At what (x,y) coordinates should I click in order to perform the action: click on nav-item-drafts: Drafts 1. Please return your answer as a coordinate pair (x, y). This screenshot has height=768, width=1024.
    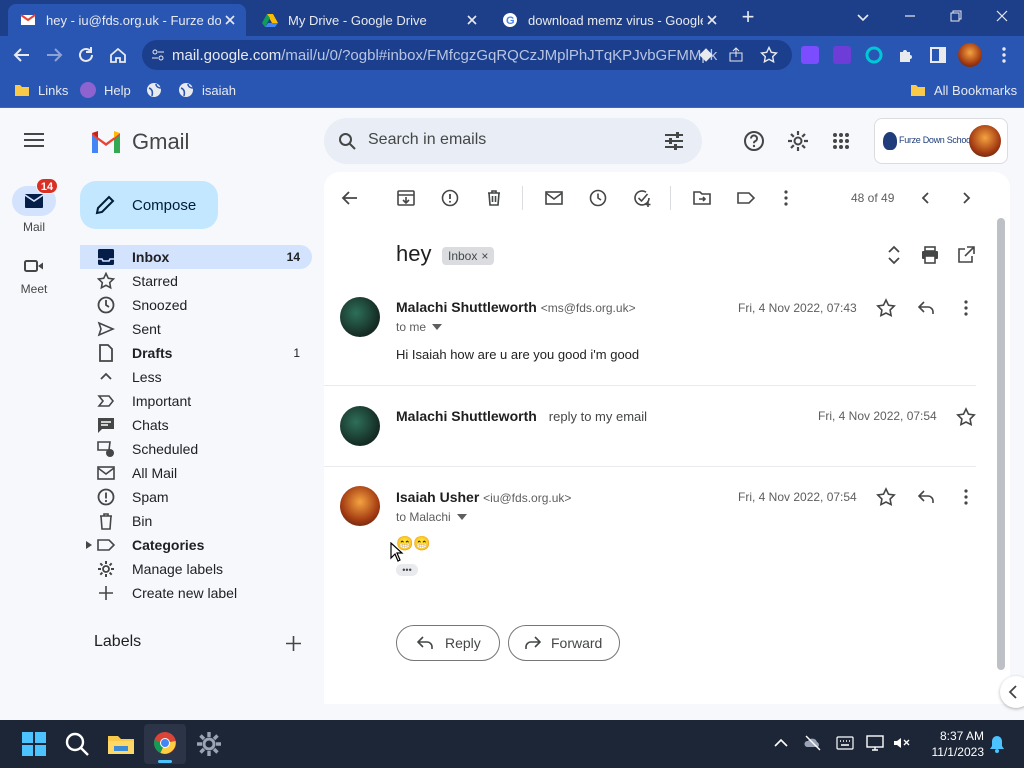
    Looking at the image, I should click on (196, 353).